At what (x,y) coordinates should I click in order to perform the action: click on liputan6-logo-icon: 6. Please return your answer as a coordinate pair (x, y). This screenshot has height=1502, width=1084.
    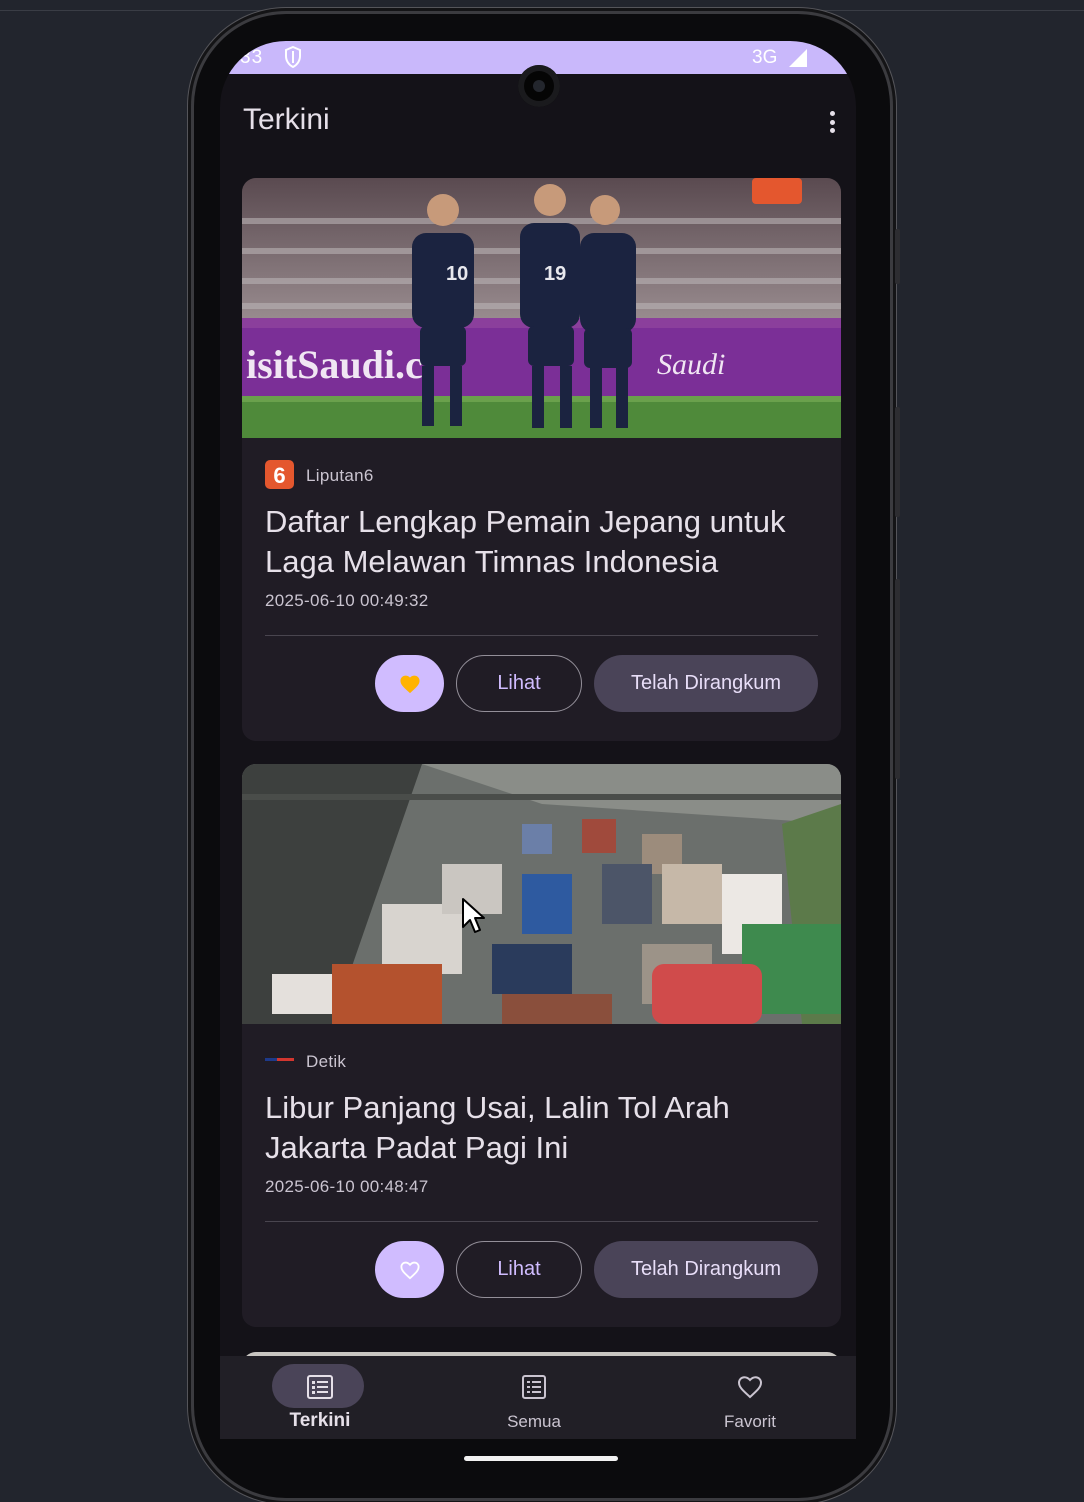
    Looking at the image, I should click on (279, 474).